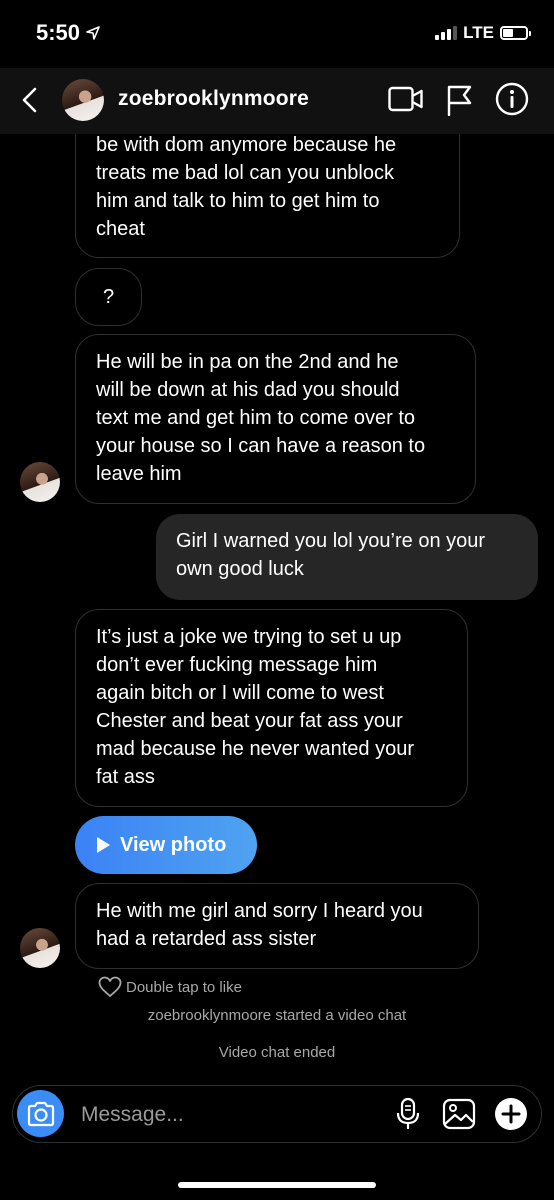 The width and height of the screenshot is (554, 1200). Describe the element at coordinates (511, 1114) in the screenshot. I see `plus-icon` at that location.